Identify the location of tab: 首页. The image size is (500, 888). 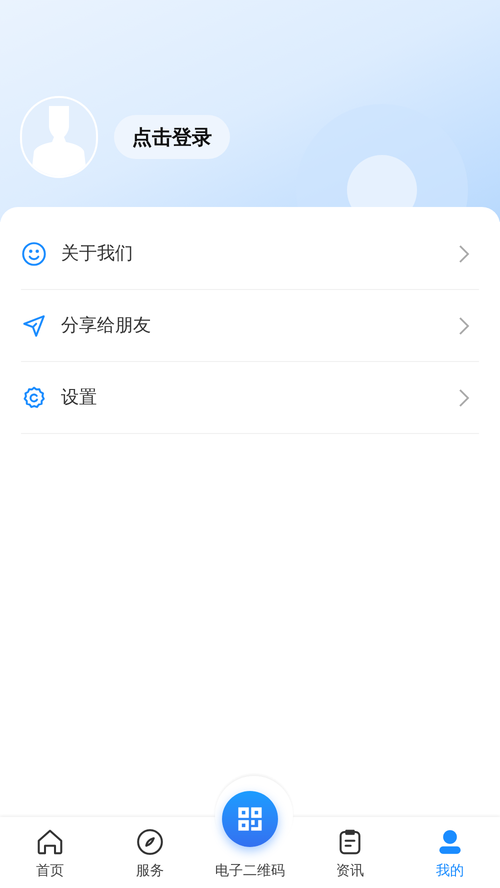
(50, 832).